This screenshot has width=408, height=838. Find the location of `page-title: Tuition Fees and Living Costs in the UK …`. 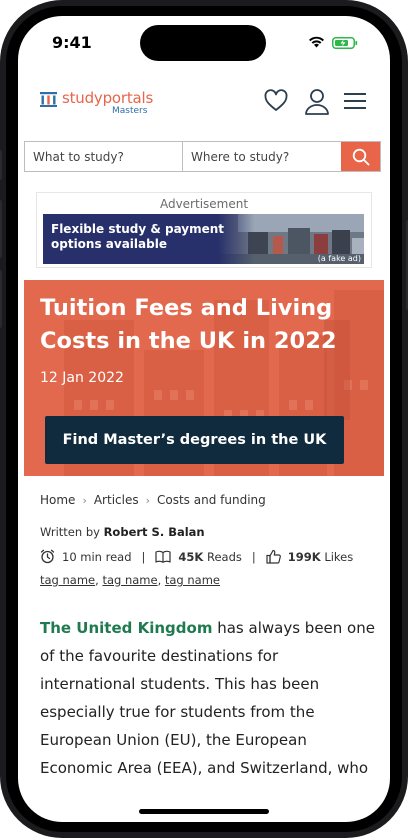

page-title: Tuition Fees and Living Costs in the UK … is located at coordinates (188, 324).